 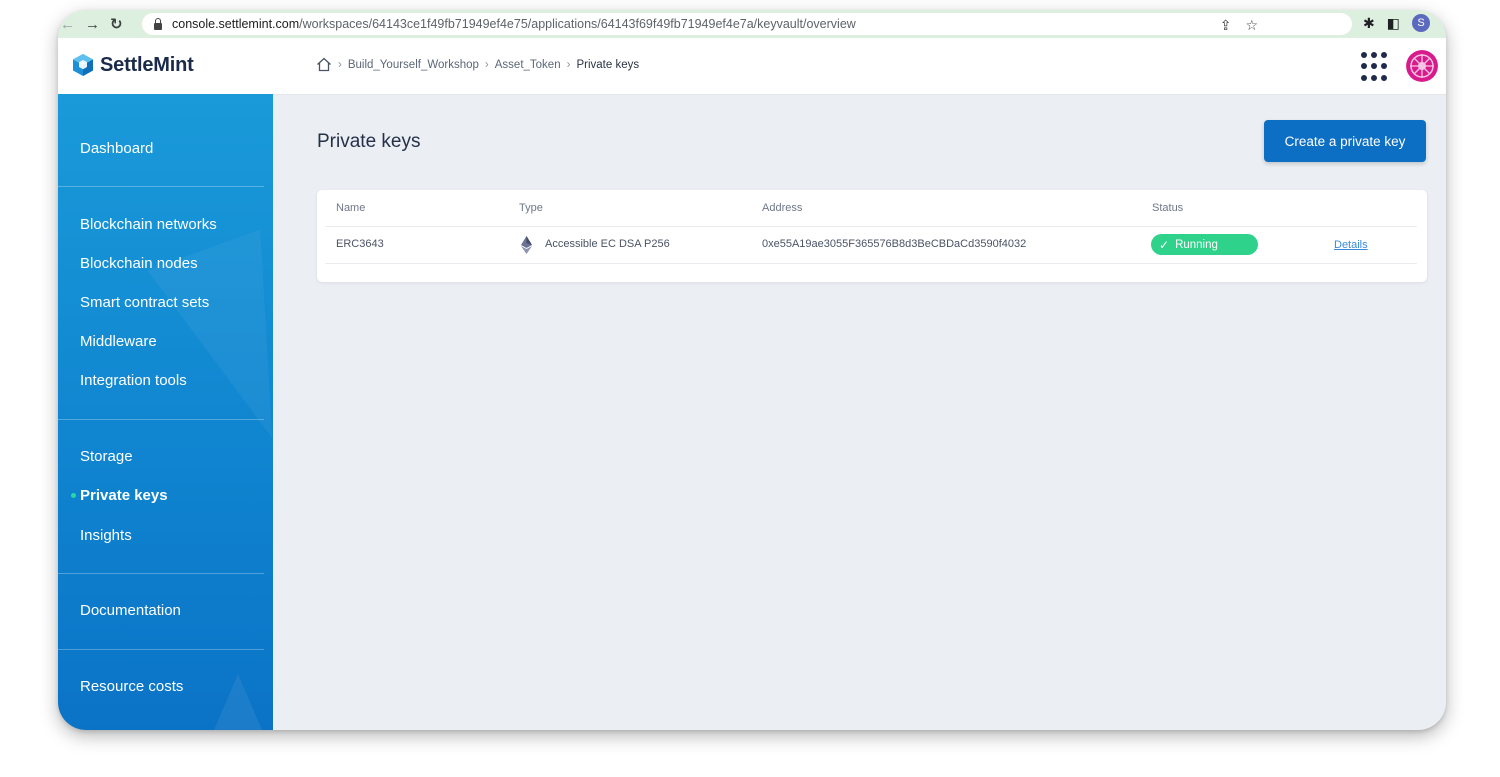 I want to click on sidebar-item-resource-costs: Resource costs, so click(x=131, y=686).